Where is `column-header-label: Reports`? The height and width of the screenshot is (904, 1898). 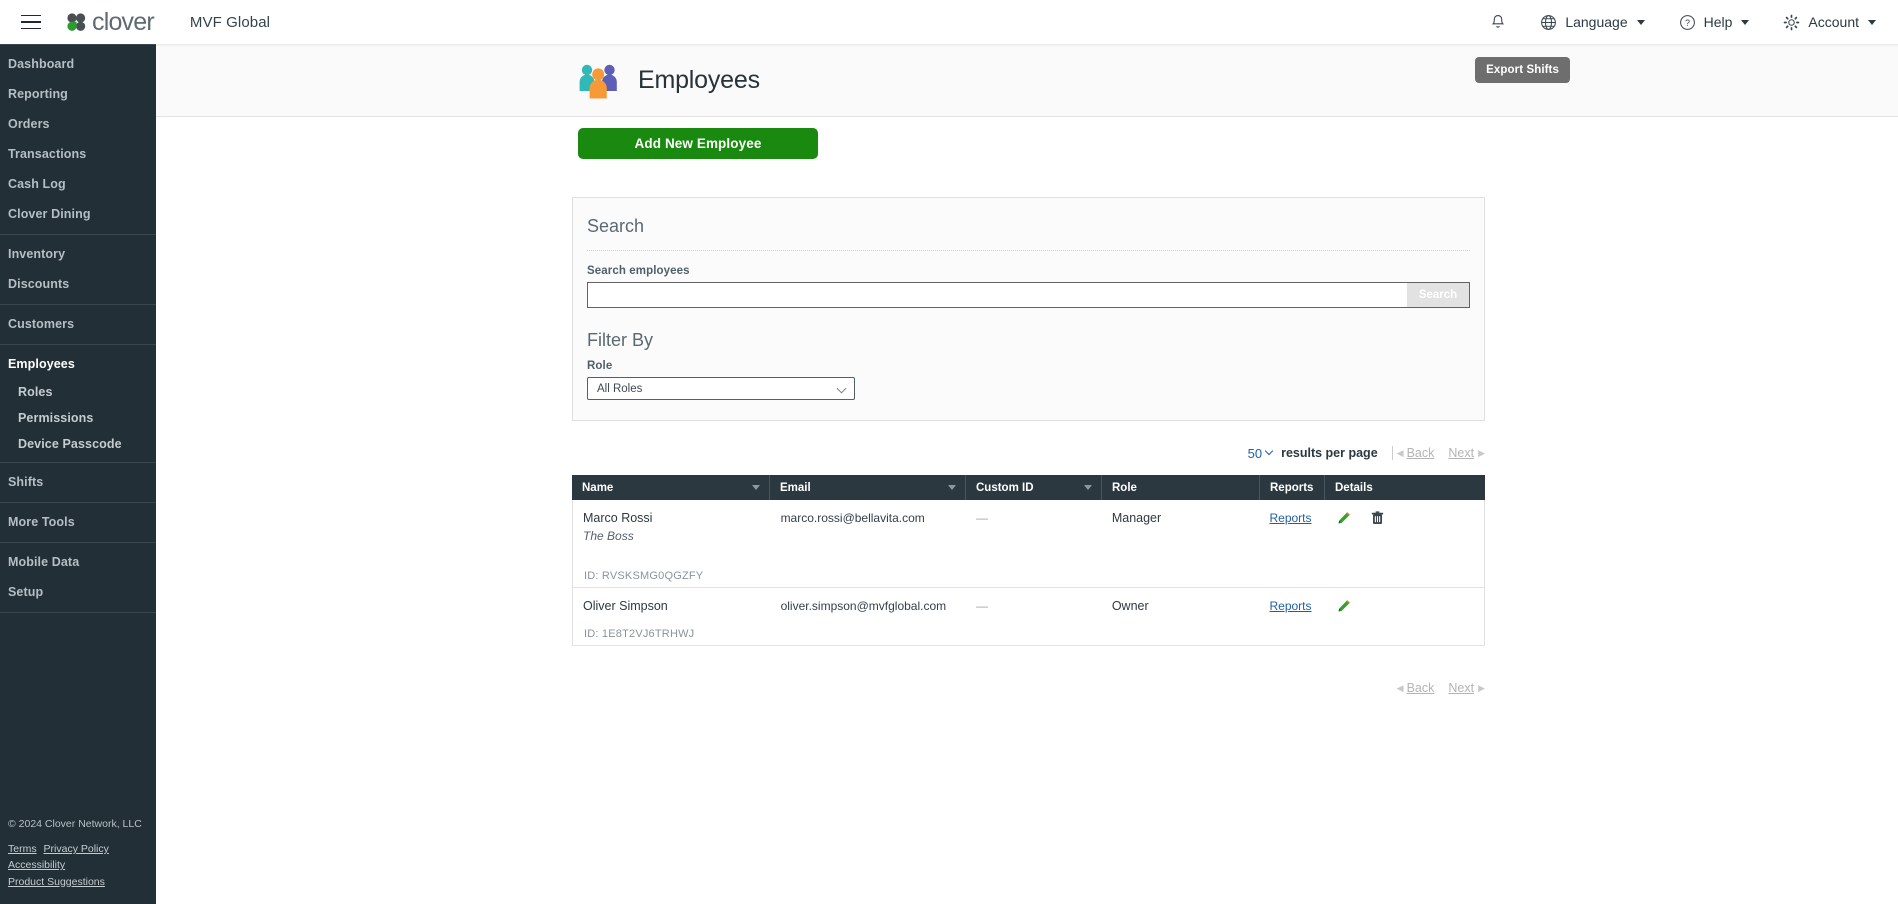 column-header-label: Reports is located at coordinates (1292, 487).